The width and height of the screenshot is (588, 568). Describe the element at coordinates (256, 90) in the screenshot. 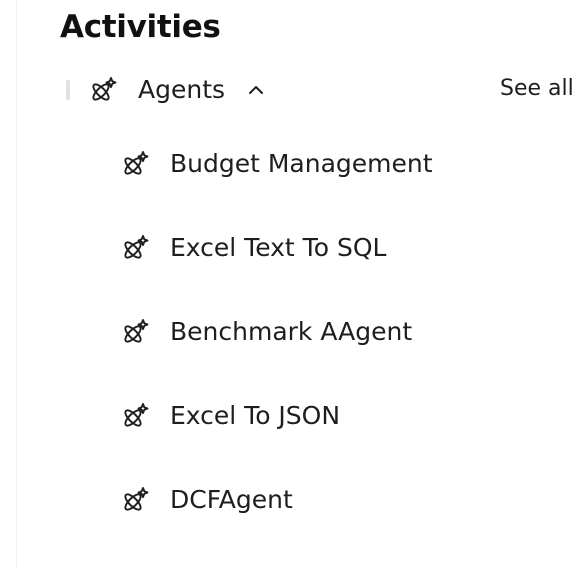

I see `chevron-up-icon` at that location.